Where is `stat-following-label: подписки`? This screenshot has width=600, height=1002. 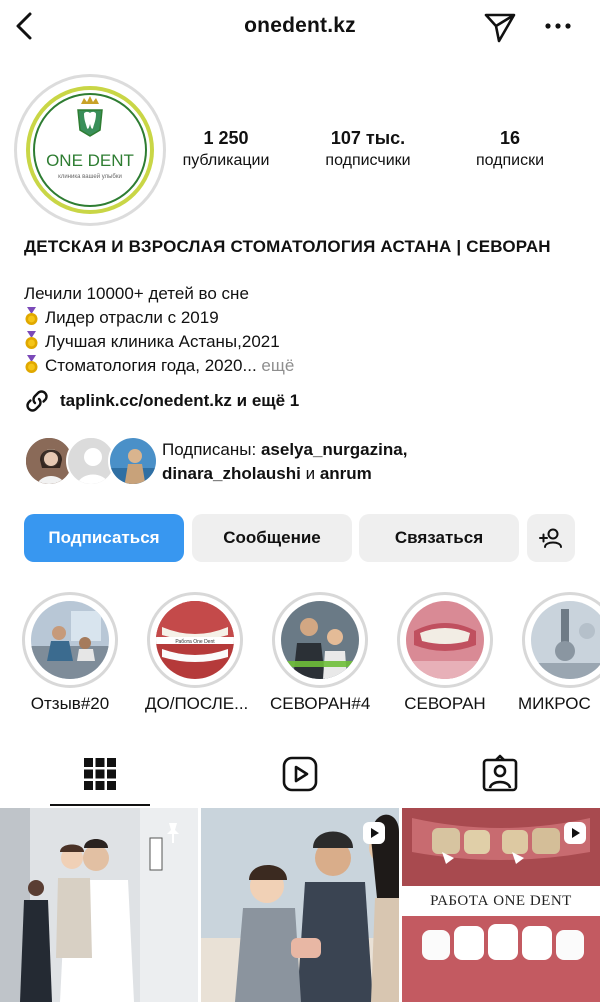
stat-following-label: подписки is located at coordinates (510, 160).